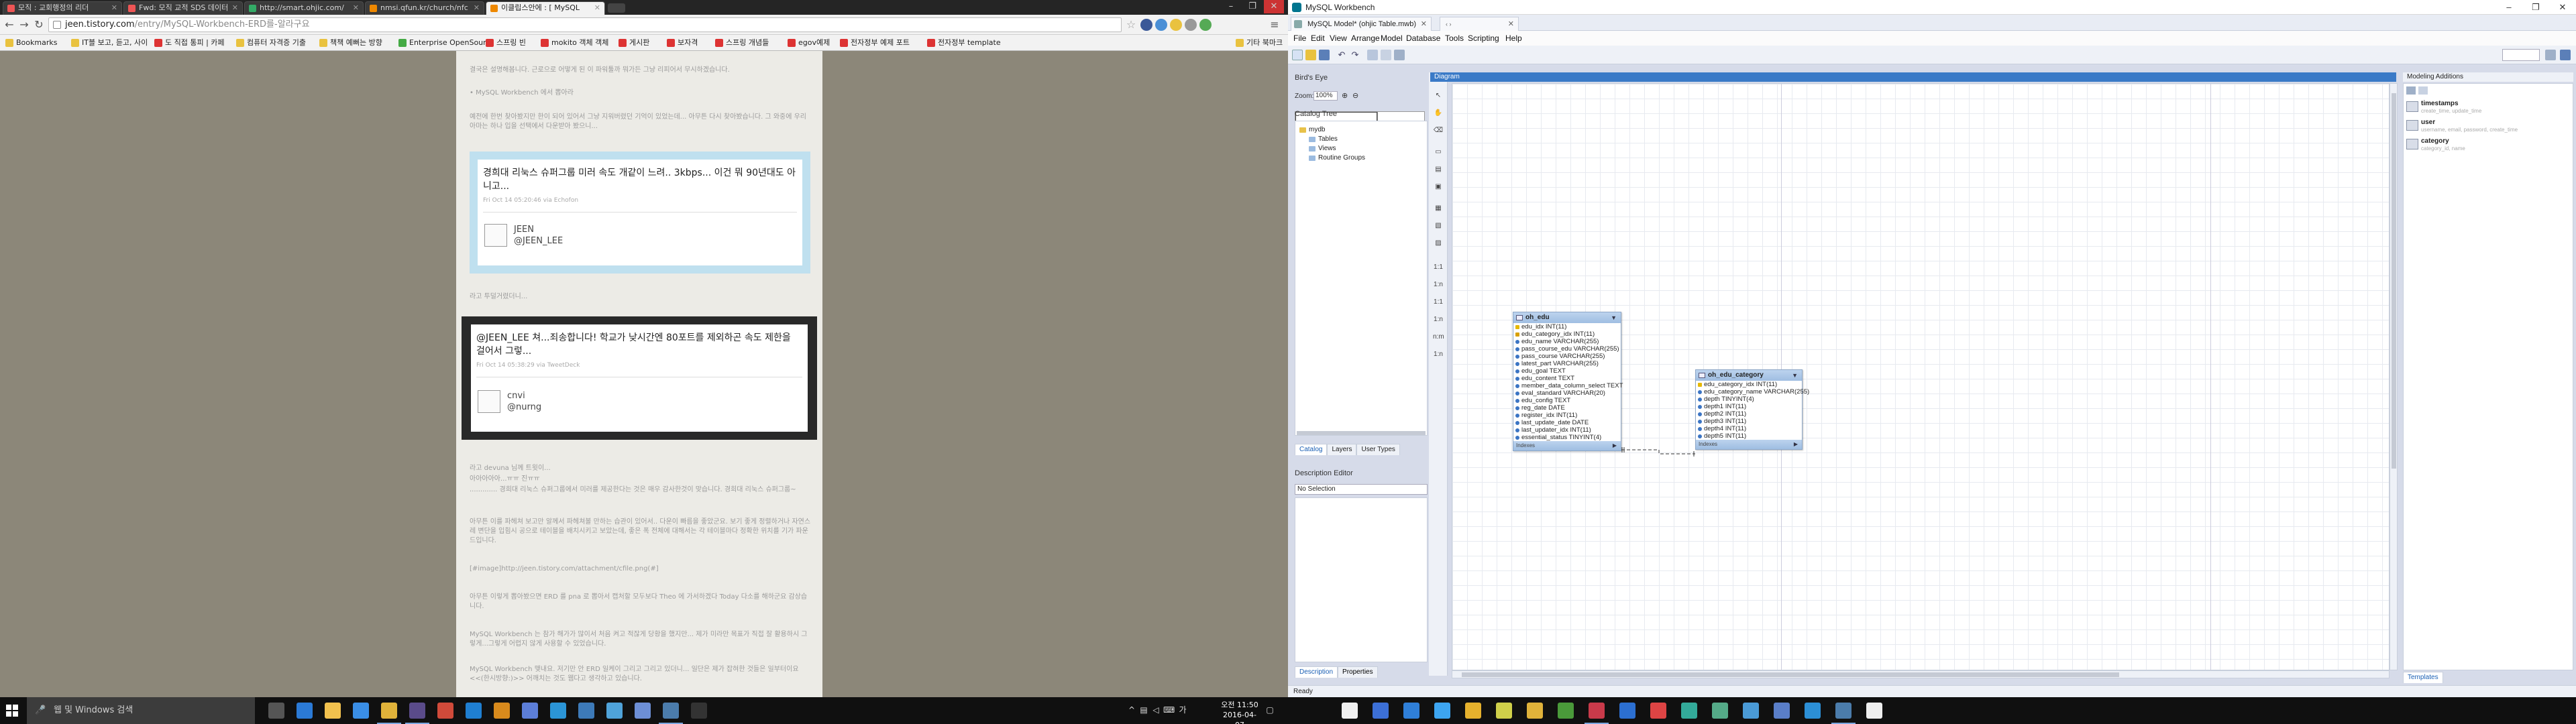 The width and height of the screenshot is (2576, 724). Describe the element at coordinates (1322, 139) in the screenshot. I see `tree-node-tables: Tables` at that location.